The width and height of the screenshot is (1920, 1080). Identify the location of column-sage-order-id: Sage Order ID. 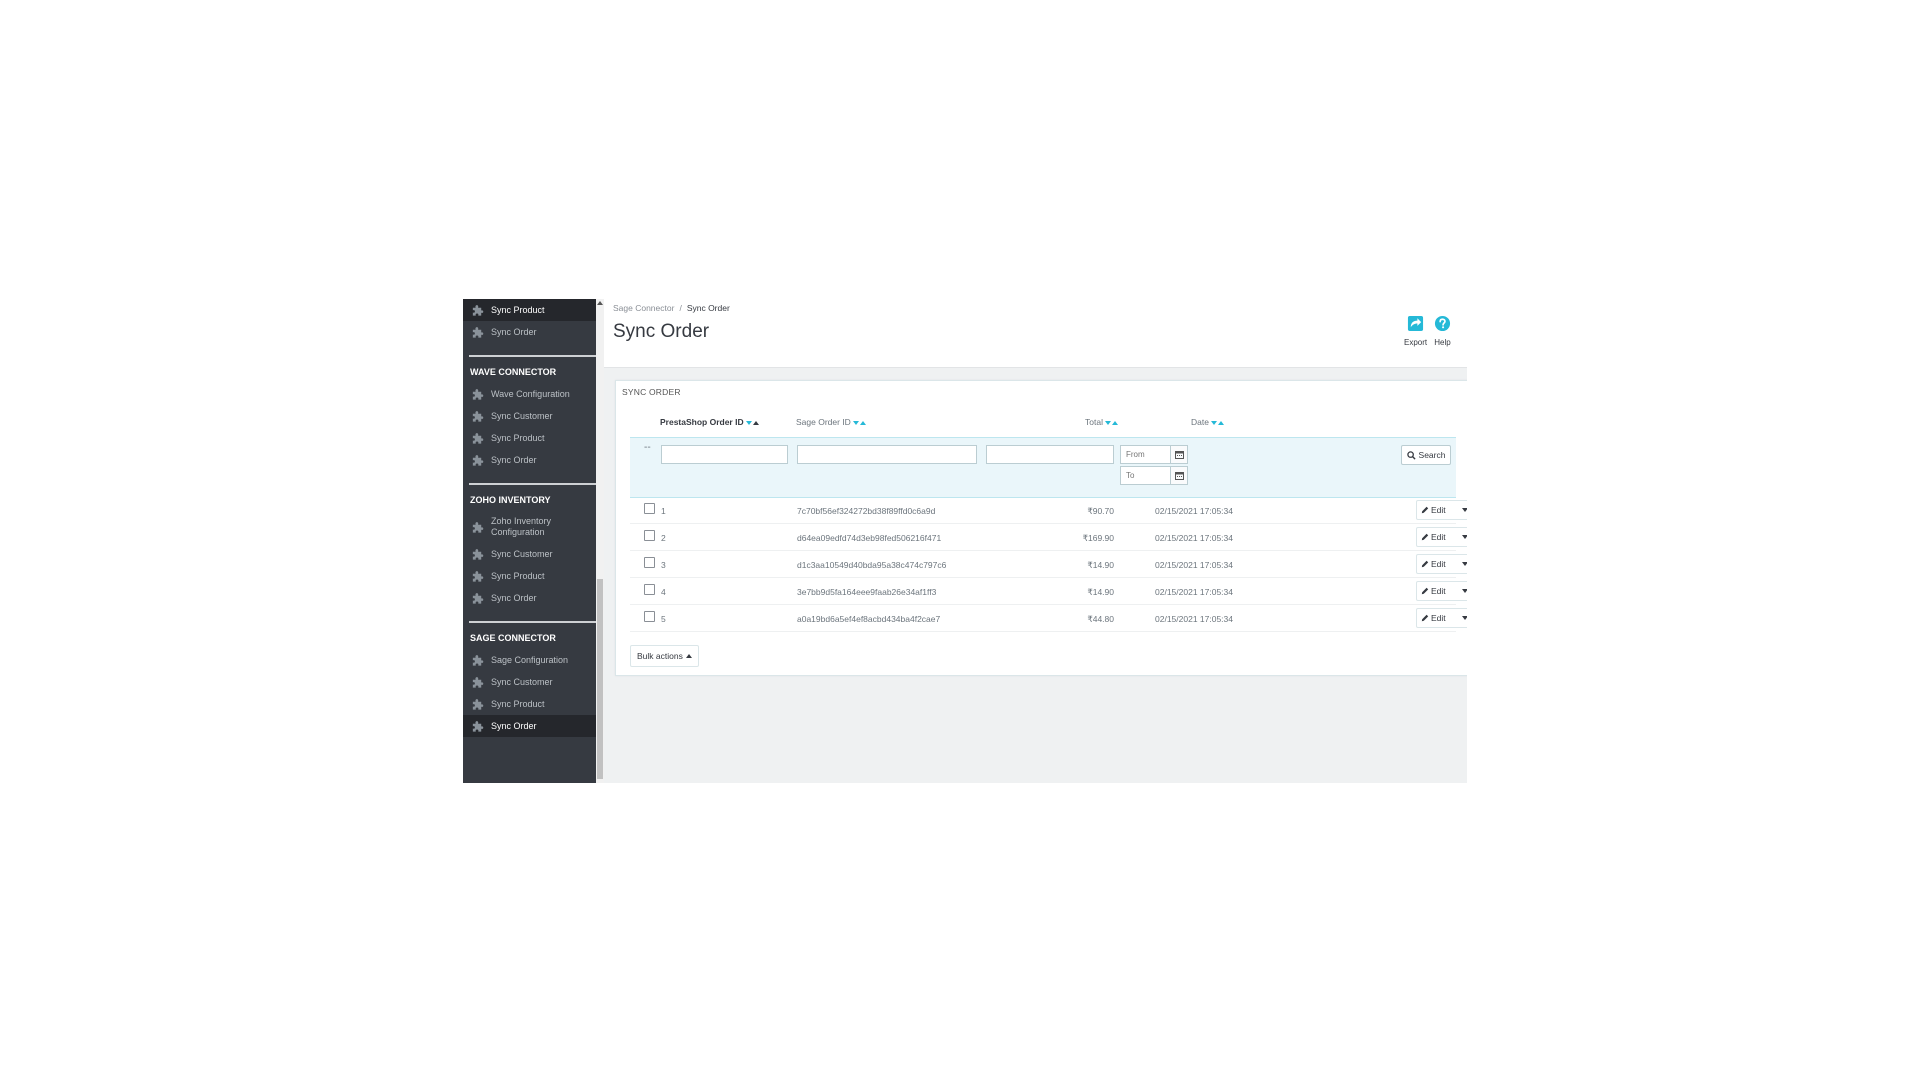
(831, 422).